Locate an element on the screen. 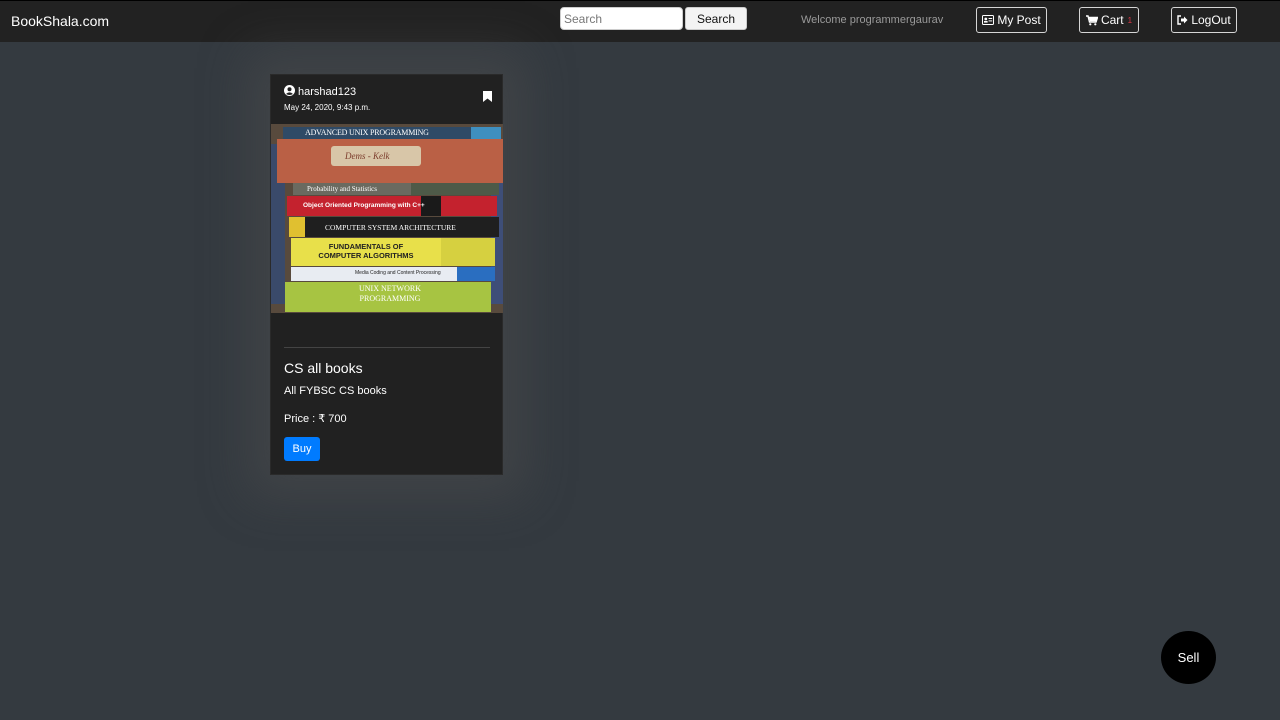 The width and height of the screenshot is (1280, 720). post-title: CS all books is located at coordinates (323, 368).